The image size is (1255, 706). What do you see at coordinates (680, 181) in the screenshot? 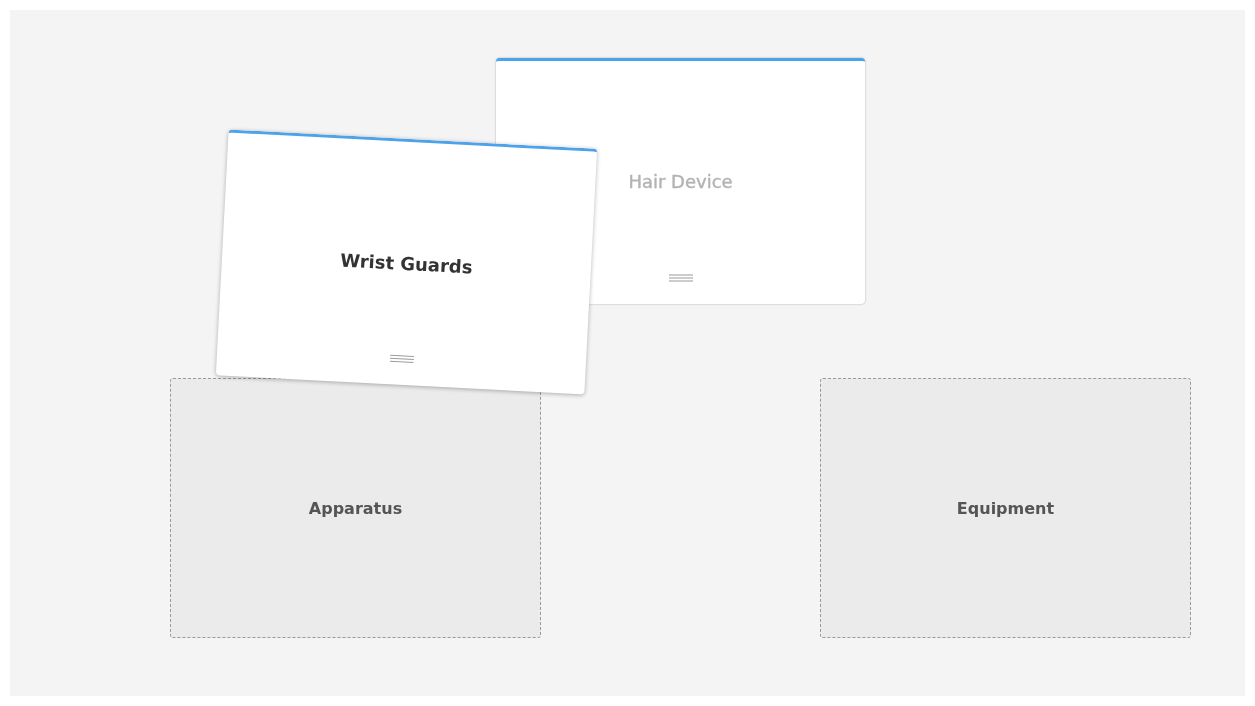
I see `card-label: Hair Device` at bounding box center [680, 181].